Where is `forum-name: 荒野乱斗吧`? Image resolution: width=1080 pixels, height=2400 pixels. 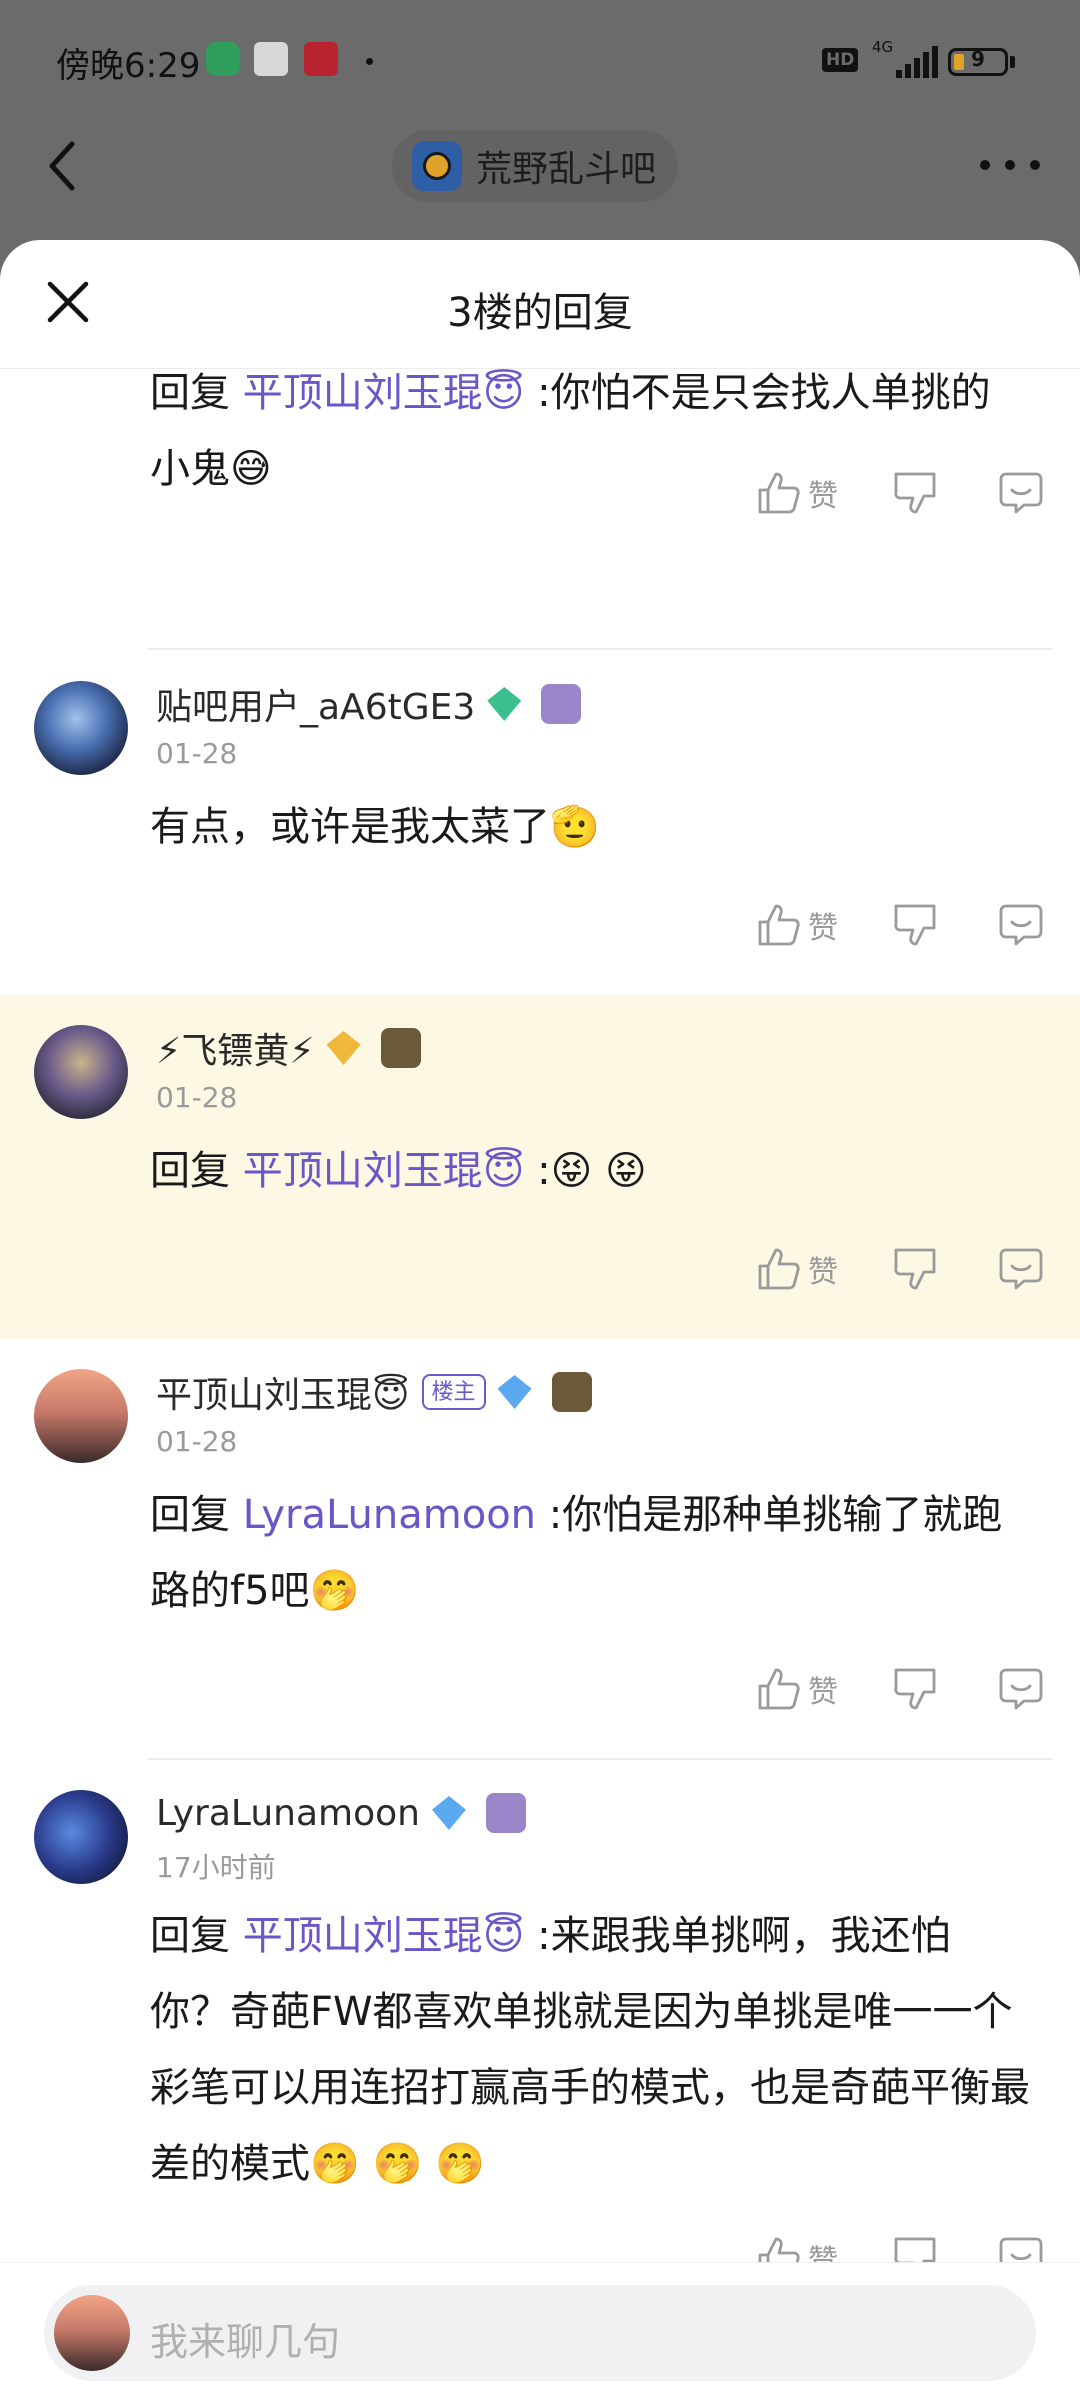 forum-name: 荒野乱斗吧 is located at coordinates (566, 169).